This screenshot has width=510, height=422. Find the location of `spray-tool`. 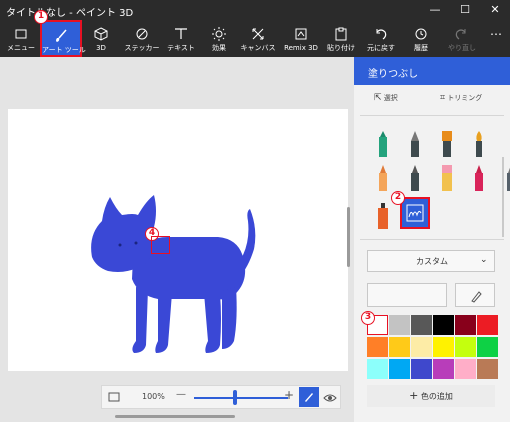

spray-tool is located at coordinates (504, 178).